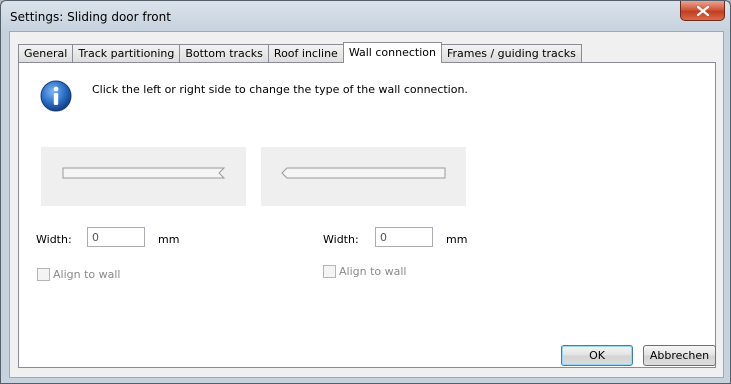  Describe the element at coordinates (43, 274) in the screenshot. I see `left-align-checkbox` at that location.